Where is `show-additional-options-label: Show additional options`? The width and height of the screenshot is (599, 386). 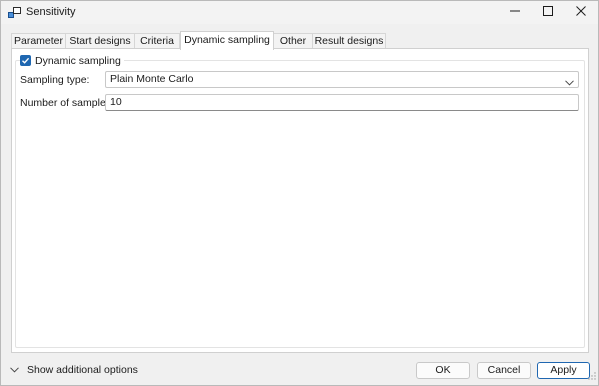 show-additional-options-label: Show additional options is located at coordinates (82, 370).